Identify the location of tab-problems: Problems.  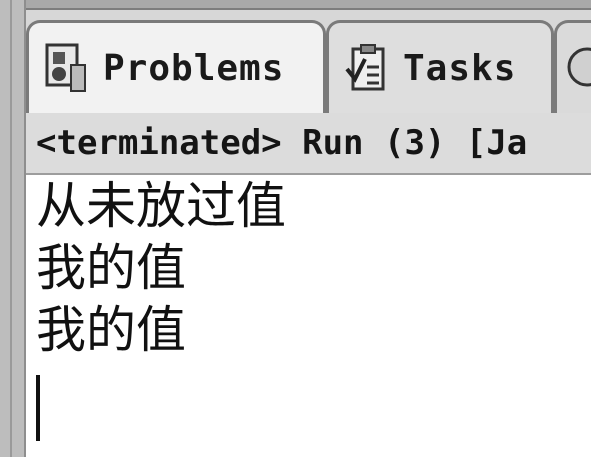
(176, 66).